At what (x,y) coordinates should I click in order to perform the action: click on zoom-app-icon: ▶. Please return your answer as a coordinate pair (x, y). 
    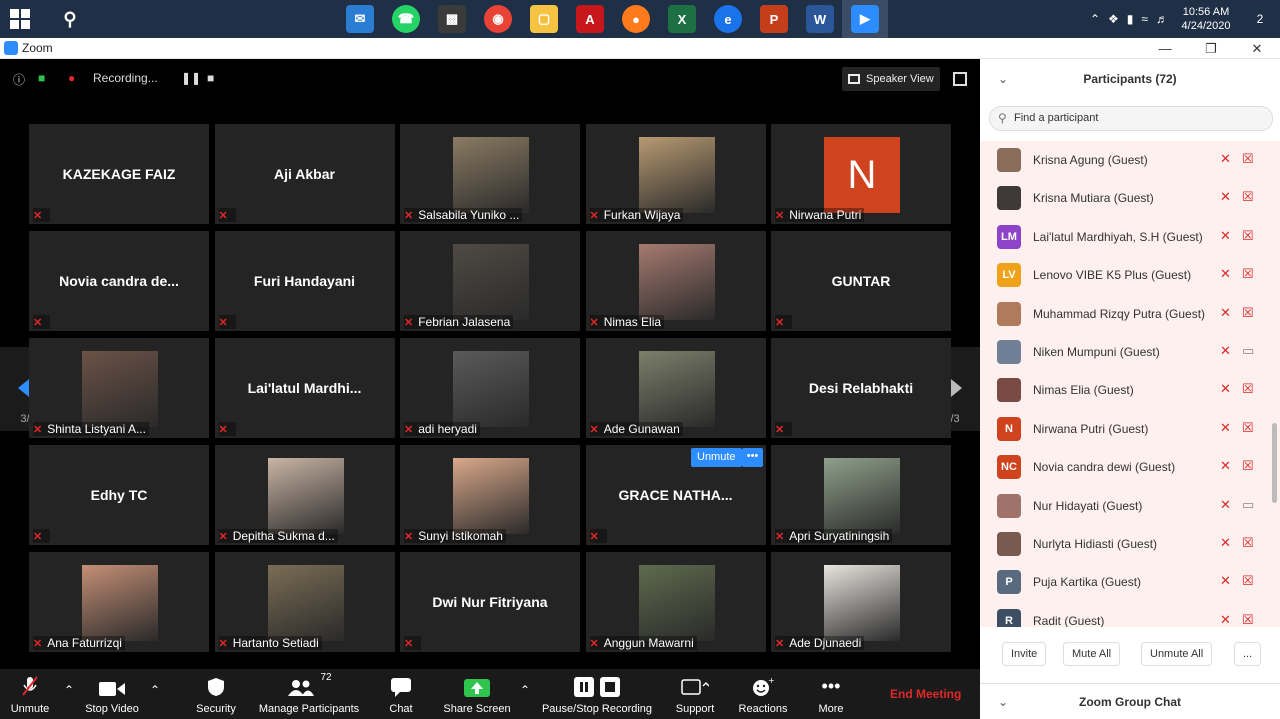
    Looking at the image, I should click on (865, 19).